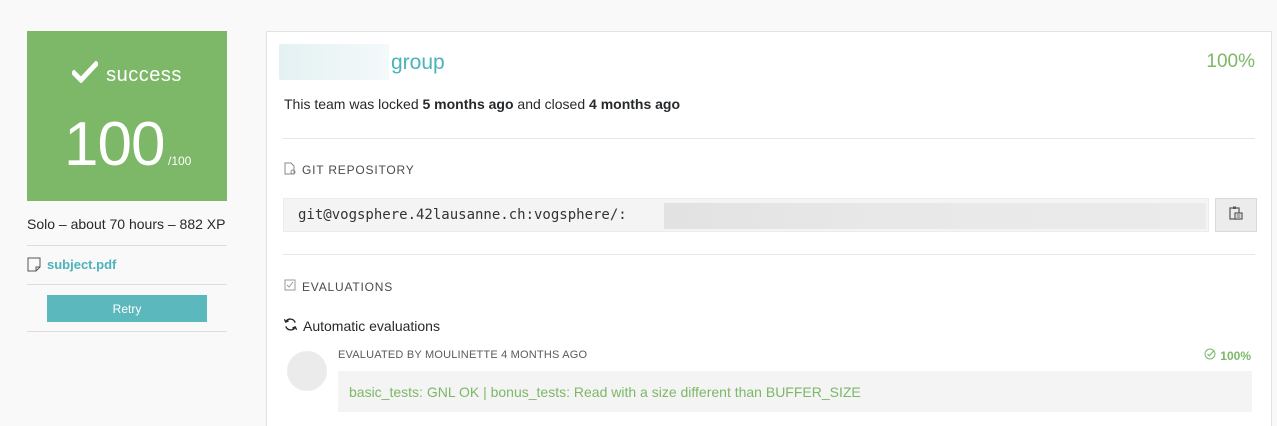 This screenshot has width=1277, height=426. I want to click on closed-ago: 4 months ago, so click(635, 104).